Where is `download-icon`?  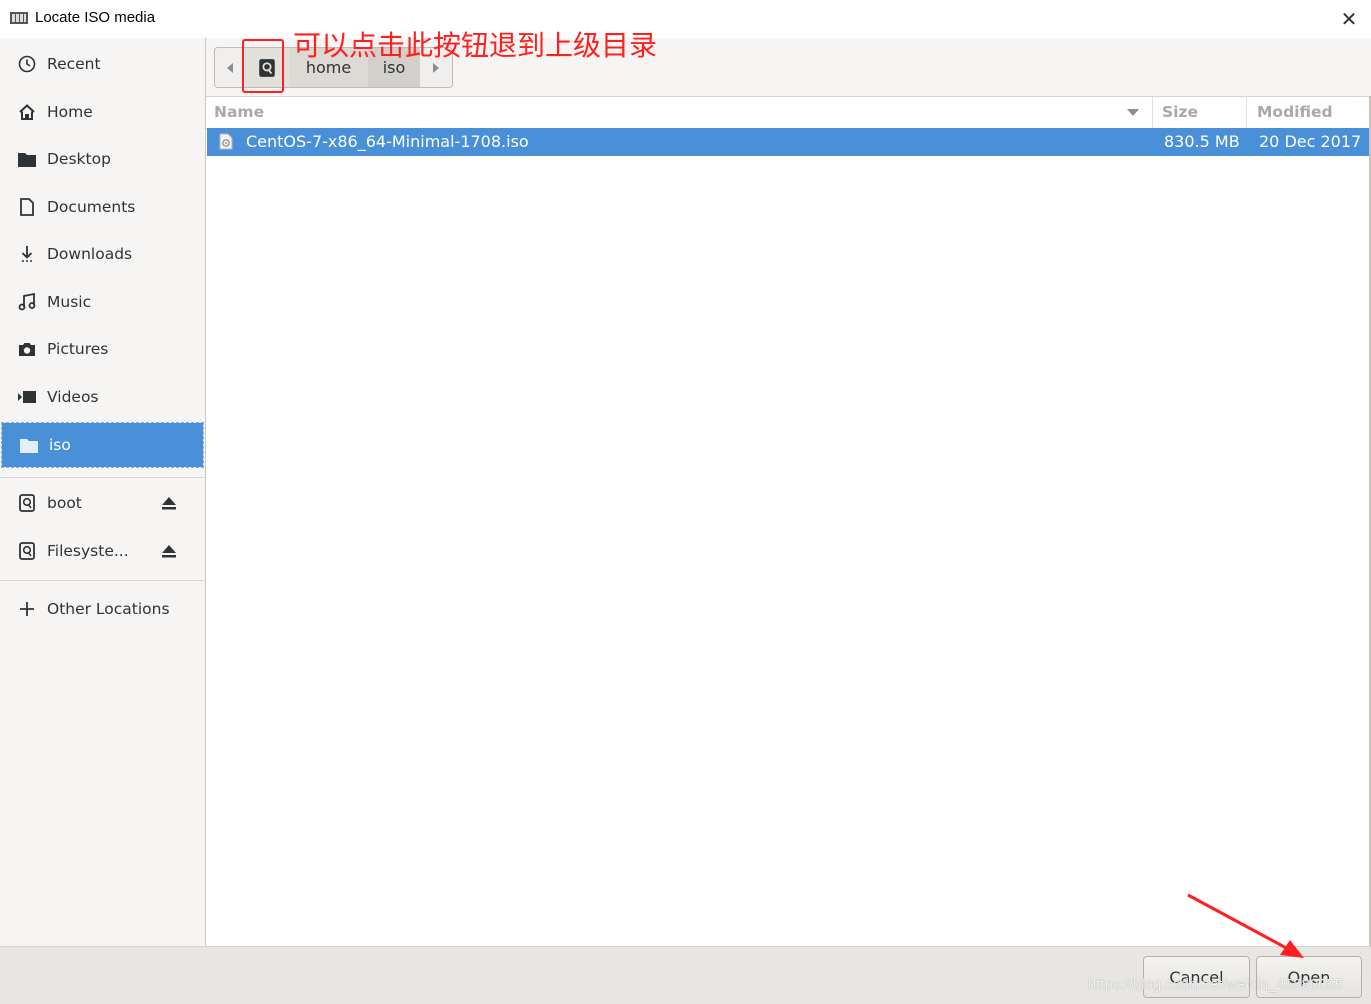 download-icon is located at coordinates (27, 254).